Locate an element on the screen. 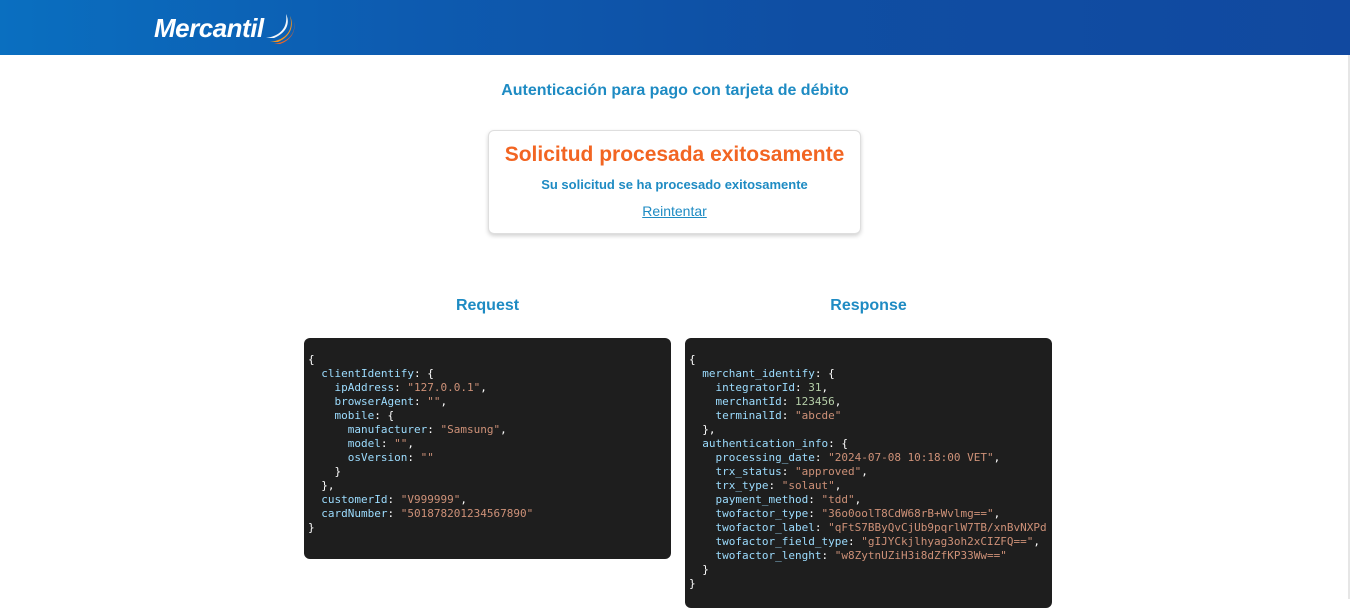 This screenshot has height=608, width=1350. code-line: trx_type: "solaut", is located at coordinates (870, 486).